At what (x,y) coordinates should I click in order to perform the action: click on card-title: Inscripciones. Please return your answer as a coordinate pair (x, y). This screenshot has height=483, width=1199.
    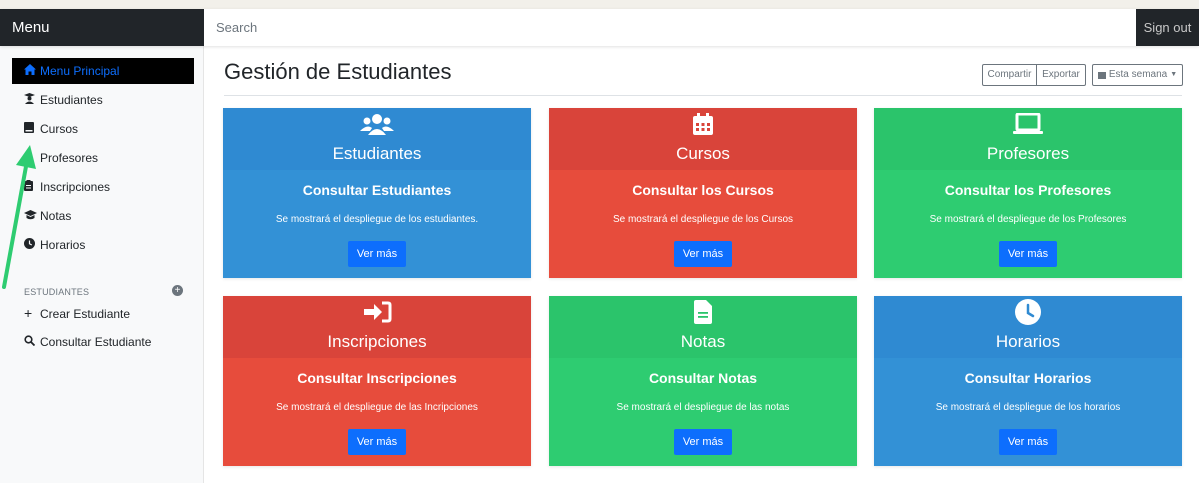
    Looking at the image, I should click on (377, 341).